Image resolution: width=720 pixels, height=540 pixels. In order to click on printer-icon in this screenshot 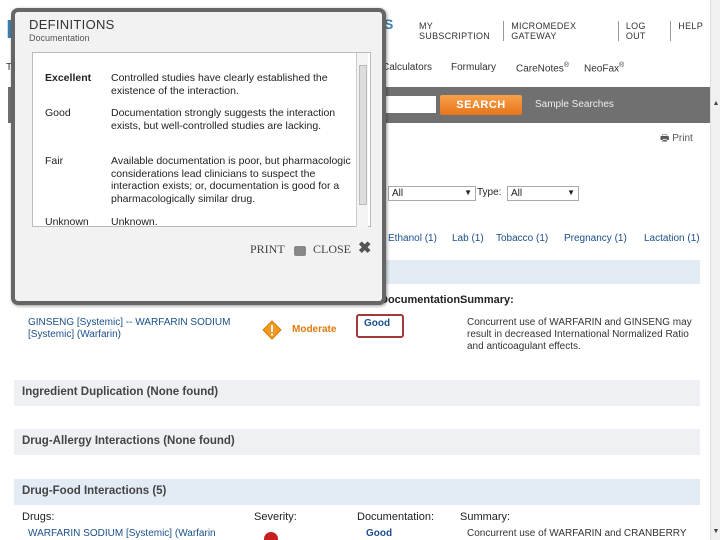, I will do `click(300, 251)`.